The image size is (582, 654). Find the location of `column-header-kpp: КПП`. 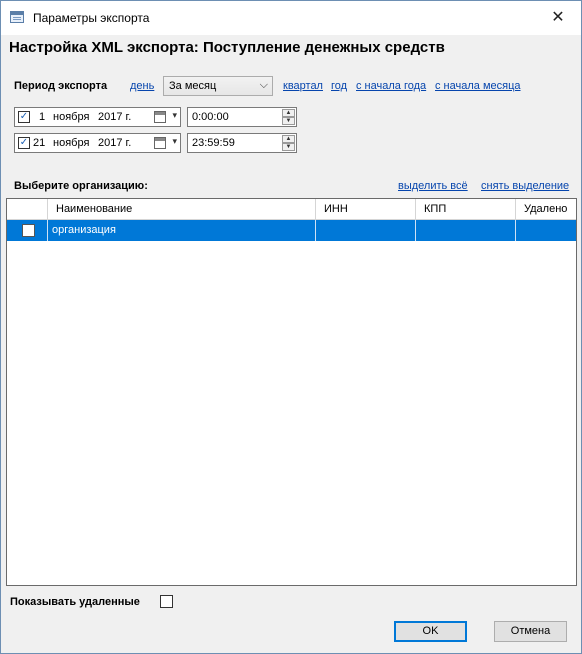

column-header-kpp: КПП is located at coordinates (466, 209).